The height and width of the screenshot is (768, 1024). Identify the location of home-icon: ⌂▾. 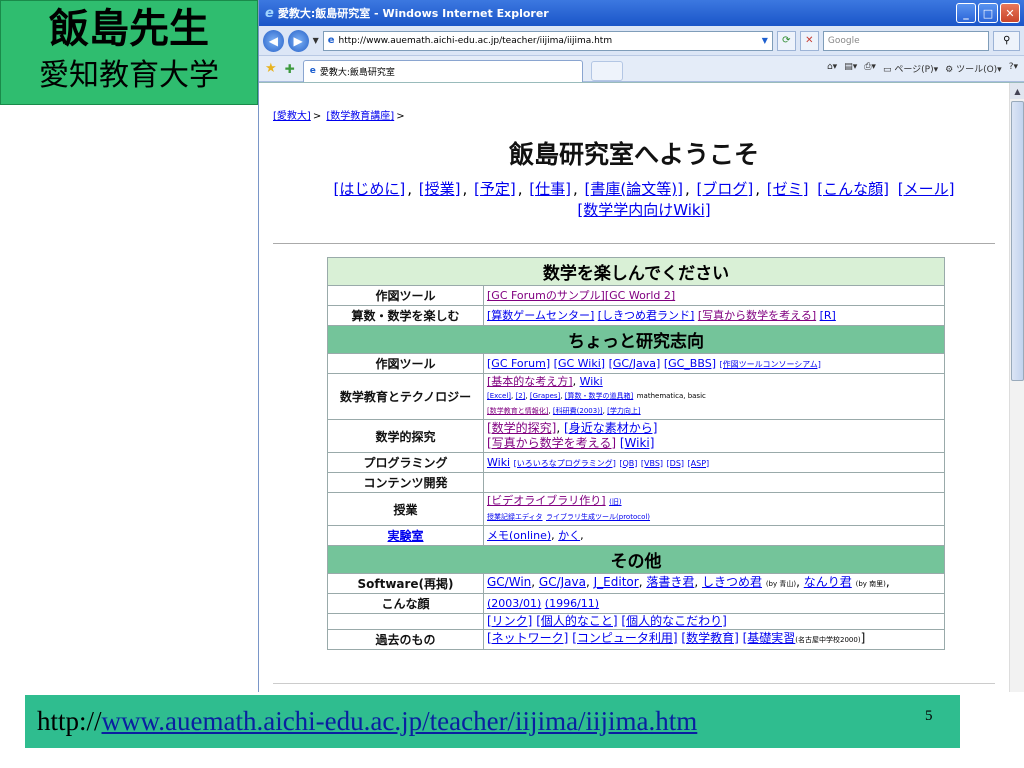
(832, 68).